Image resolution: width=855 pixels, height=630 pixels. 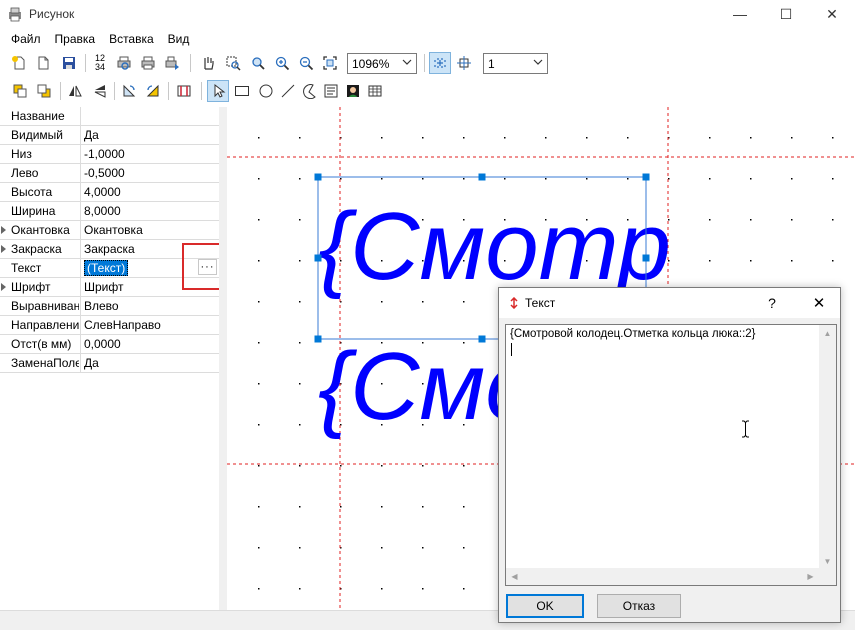 I want to click on arc-tool-icon, so click(x=309, y=91).